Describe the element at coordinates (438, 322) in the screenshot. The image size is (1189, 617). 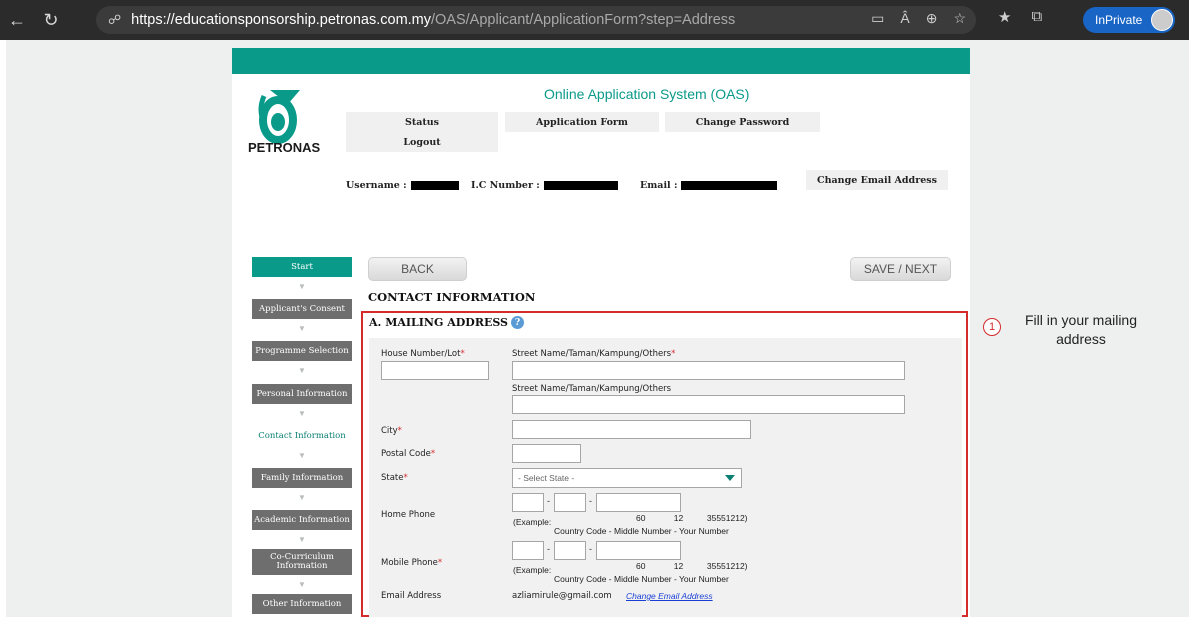
I see `mailing-address-title: A. MAILING ADDRESS` at that location.